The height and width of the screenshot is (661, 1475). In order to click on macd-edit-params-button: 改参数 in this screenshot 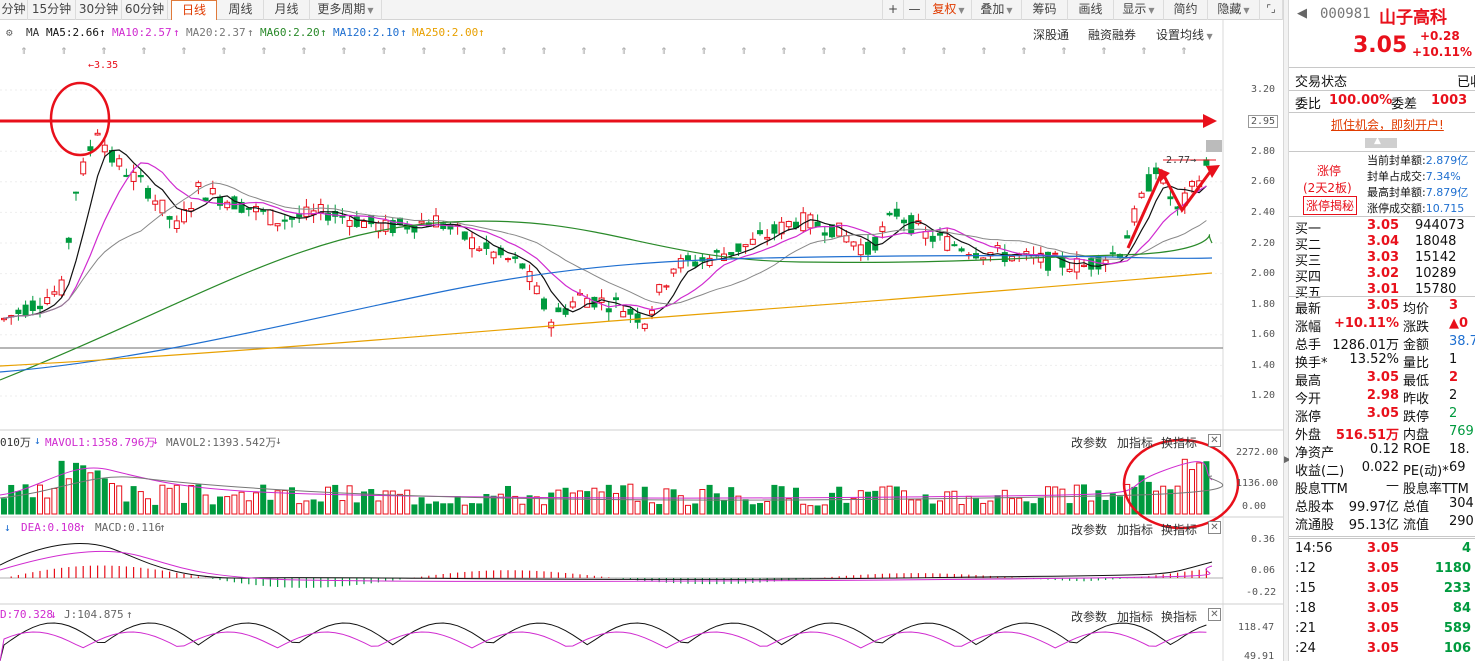, I will do `click(1089, 529)`.